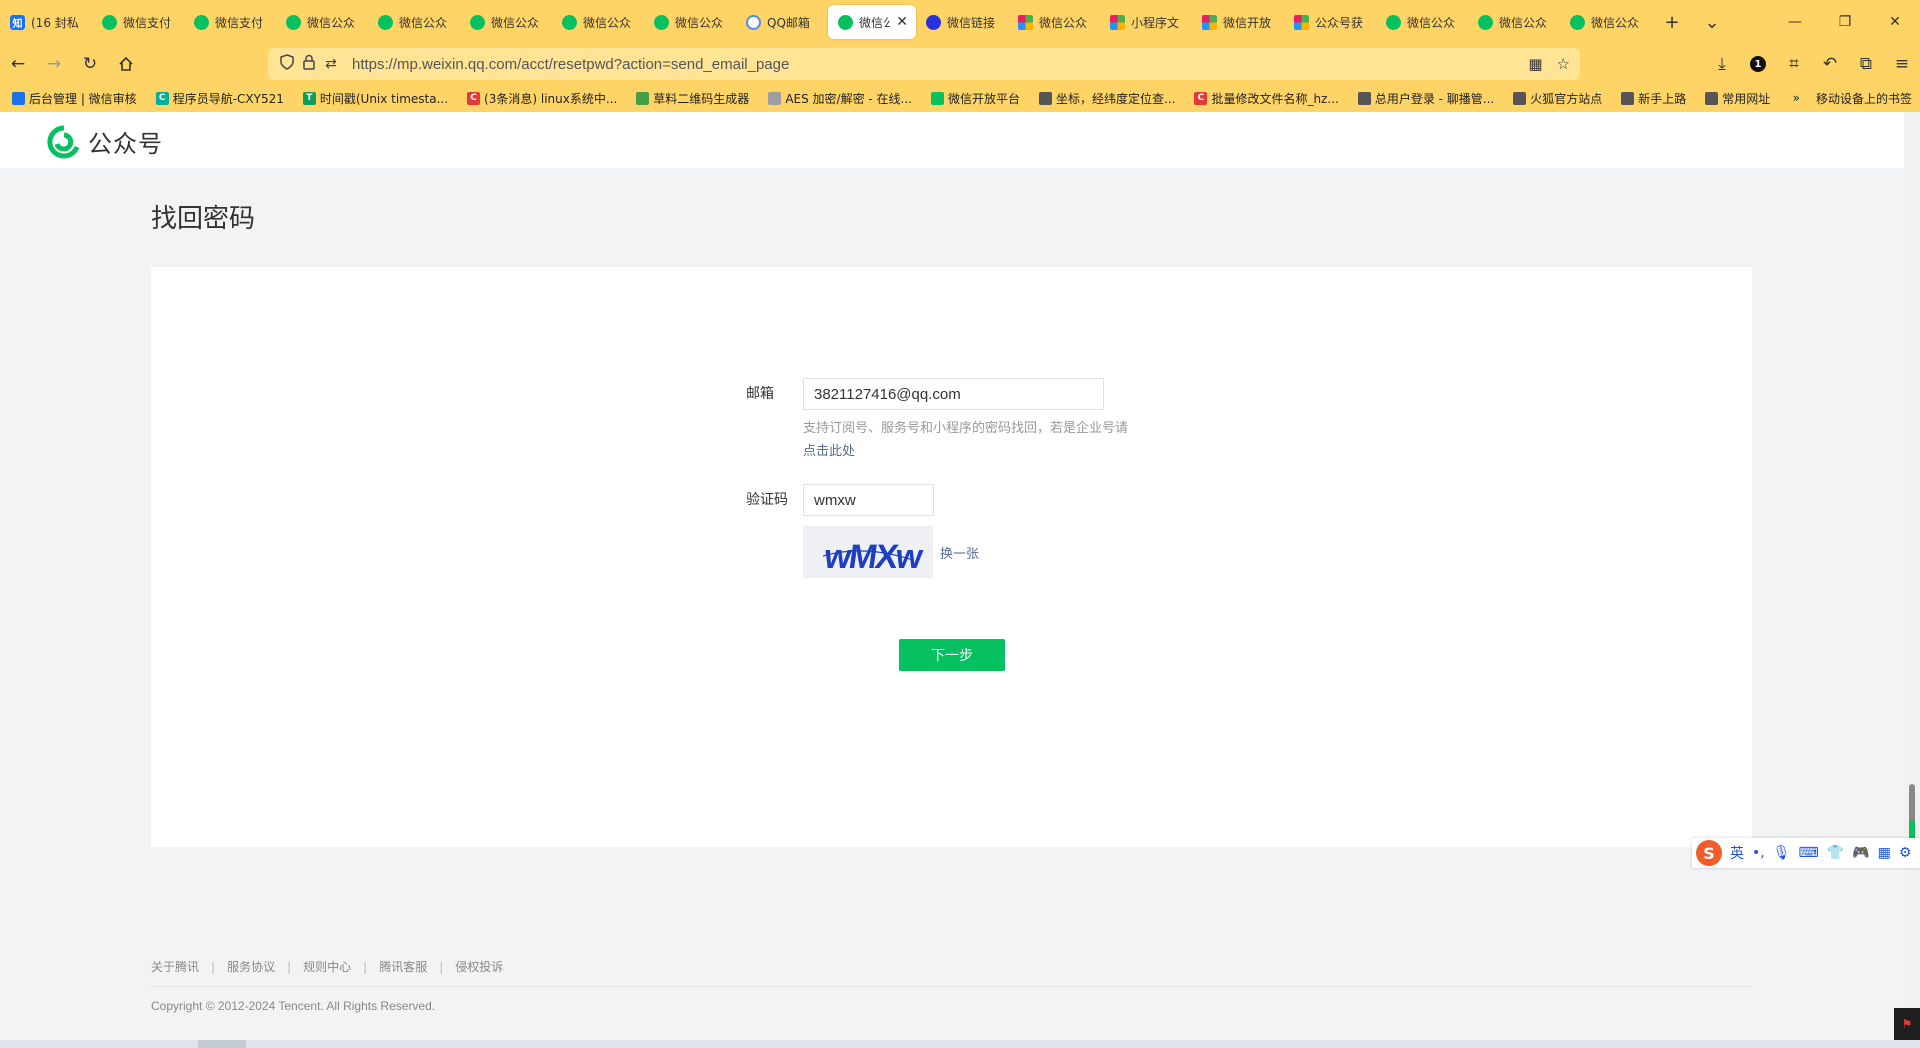 Image resolution: width=1920 pixels, height=1048 pixels. What do you see at coordinates (1864, 98) in the screenshot?
I see `mobile-bookmarks: 移动设备上的书签` at bounding box center [1864, 98].